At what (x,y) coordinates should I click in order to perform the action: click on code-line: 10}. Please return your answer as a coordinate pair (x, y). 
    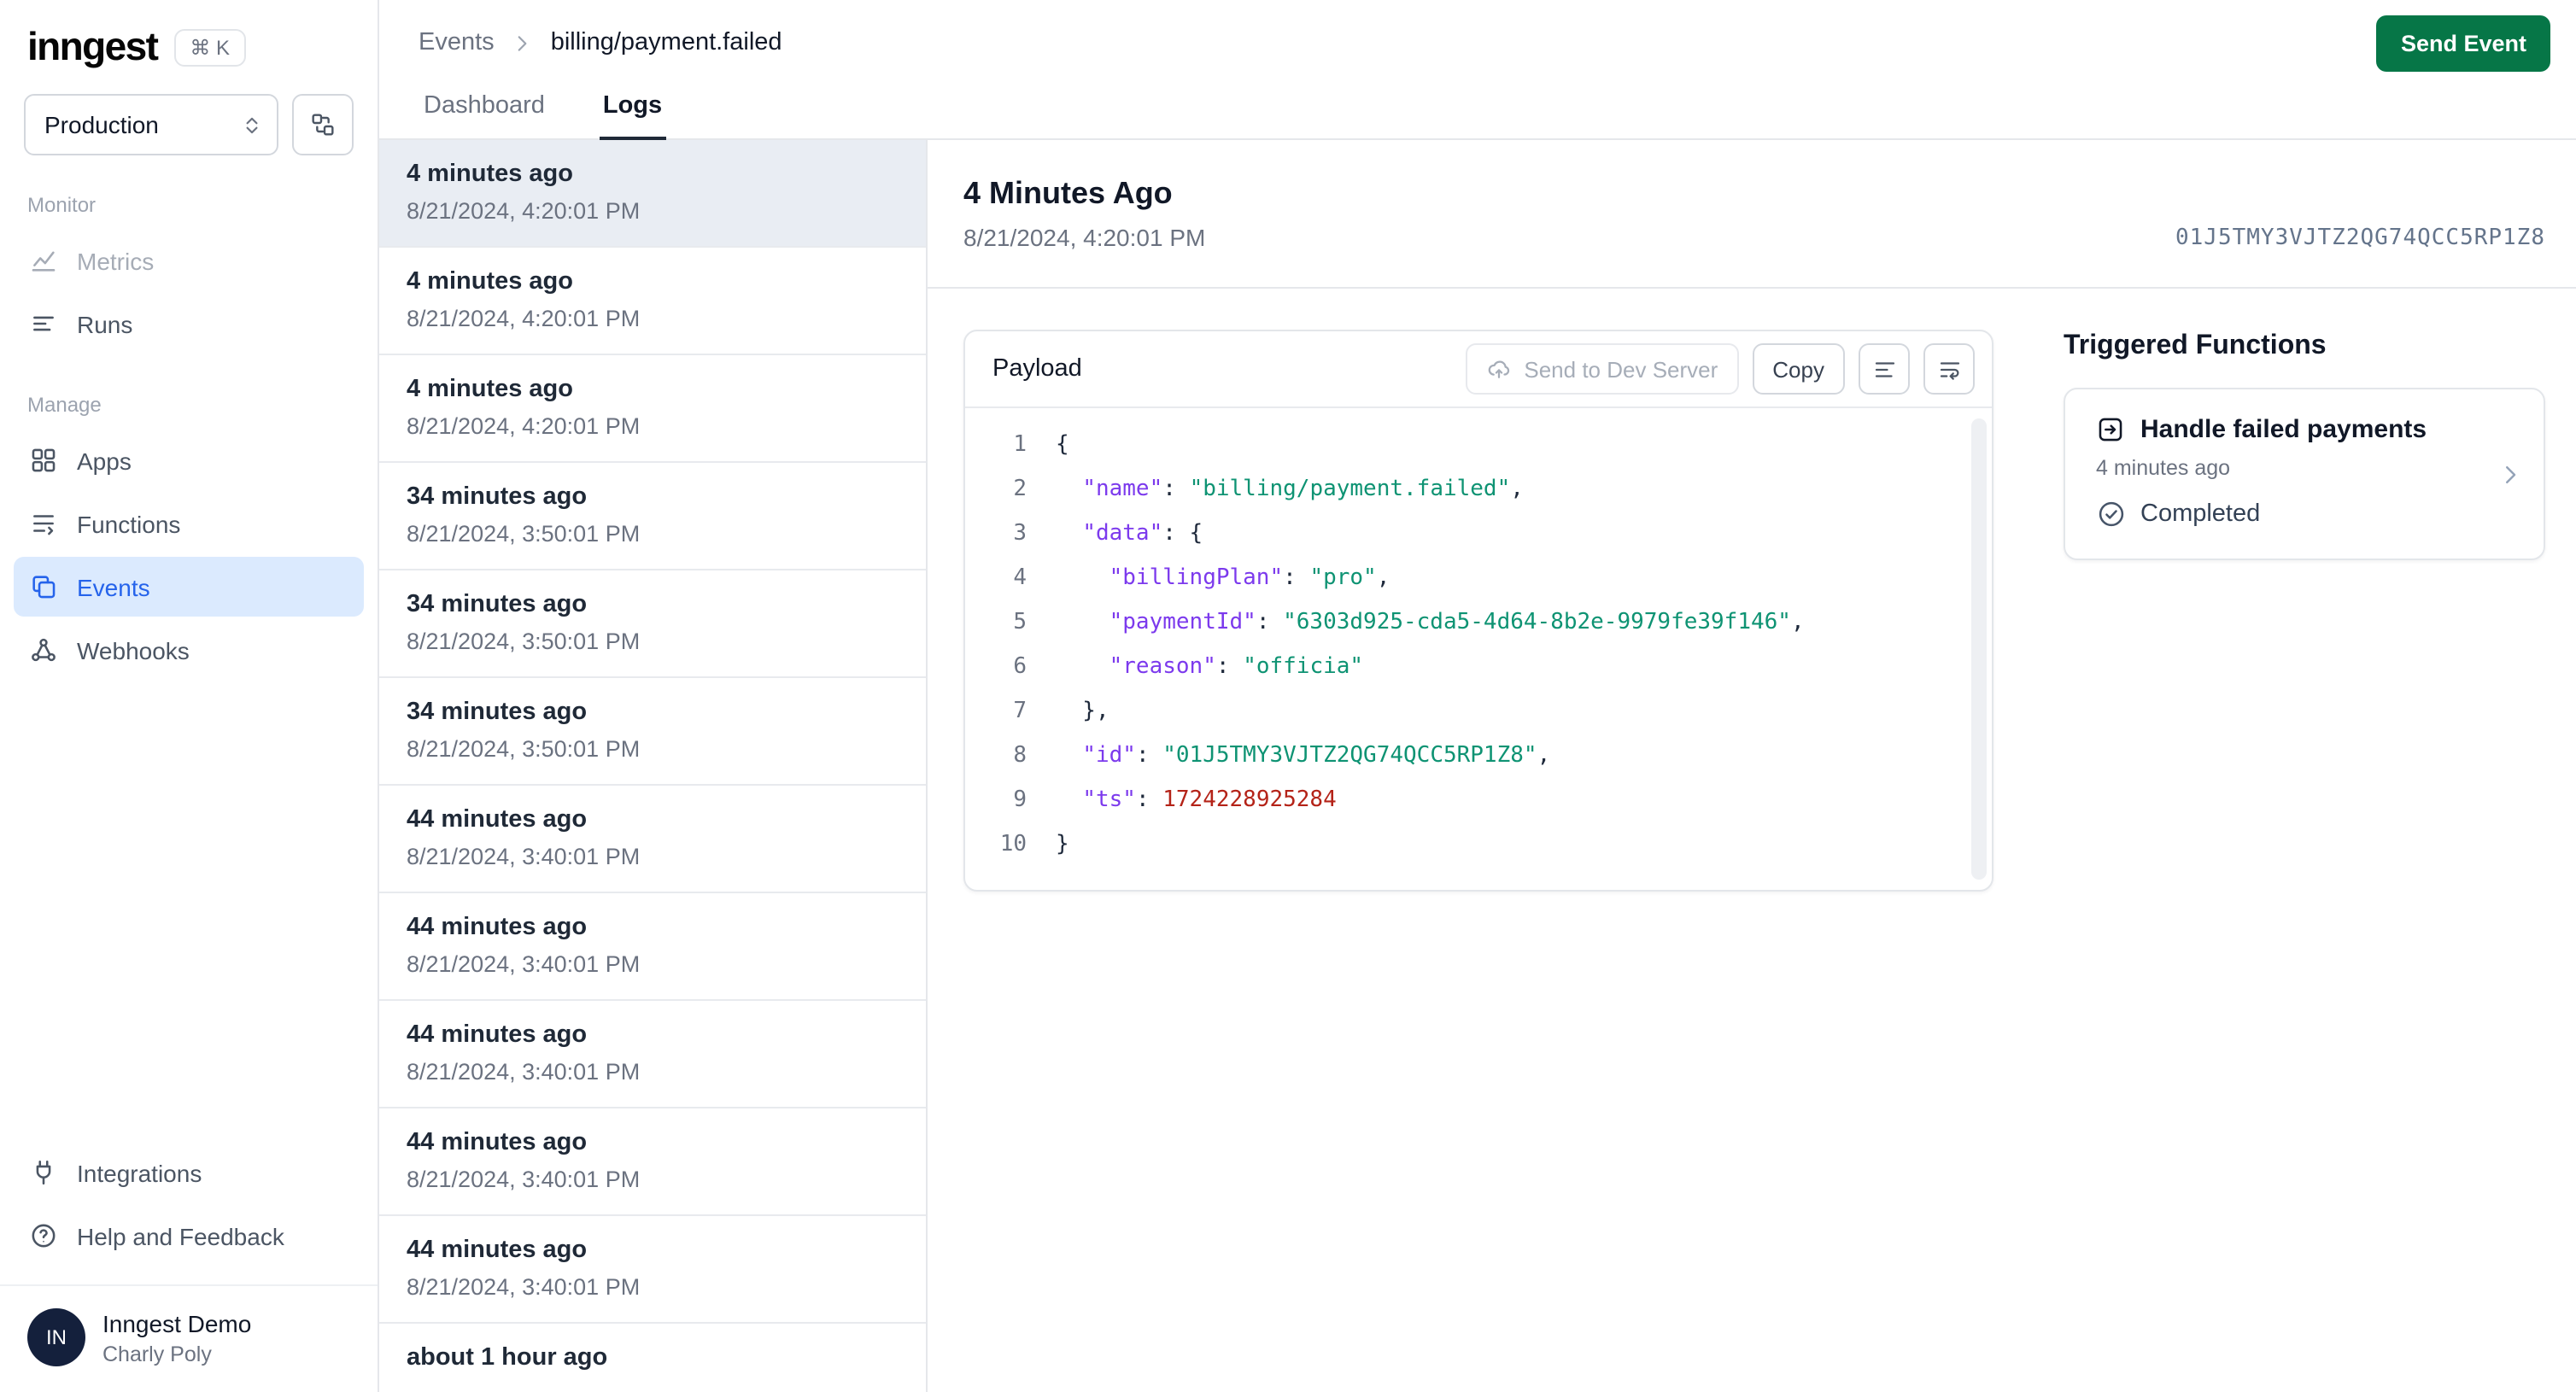
    Looking at the image, I should click on (1461, 845).